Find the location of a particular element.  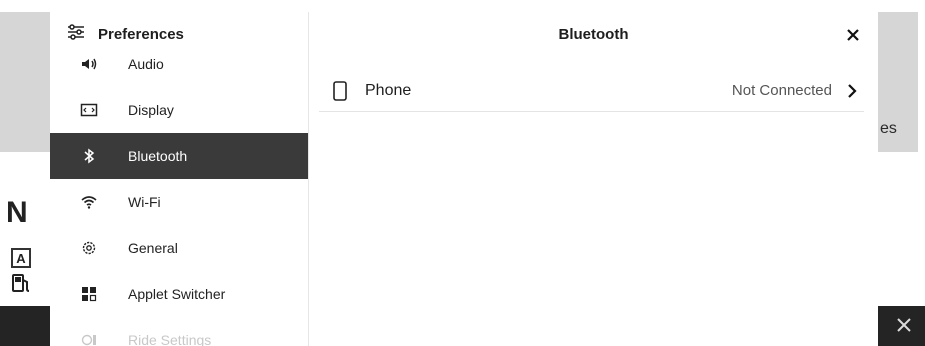

phone-icon is located at coordinates (340, 90).